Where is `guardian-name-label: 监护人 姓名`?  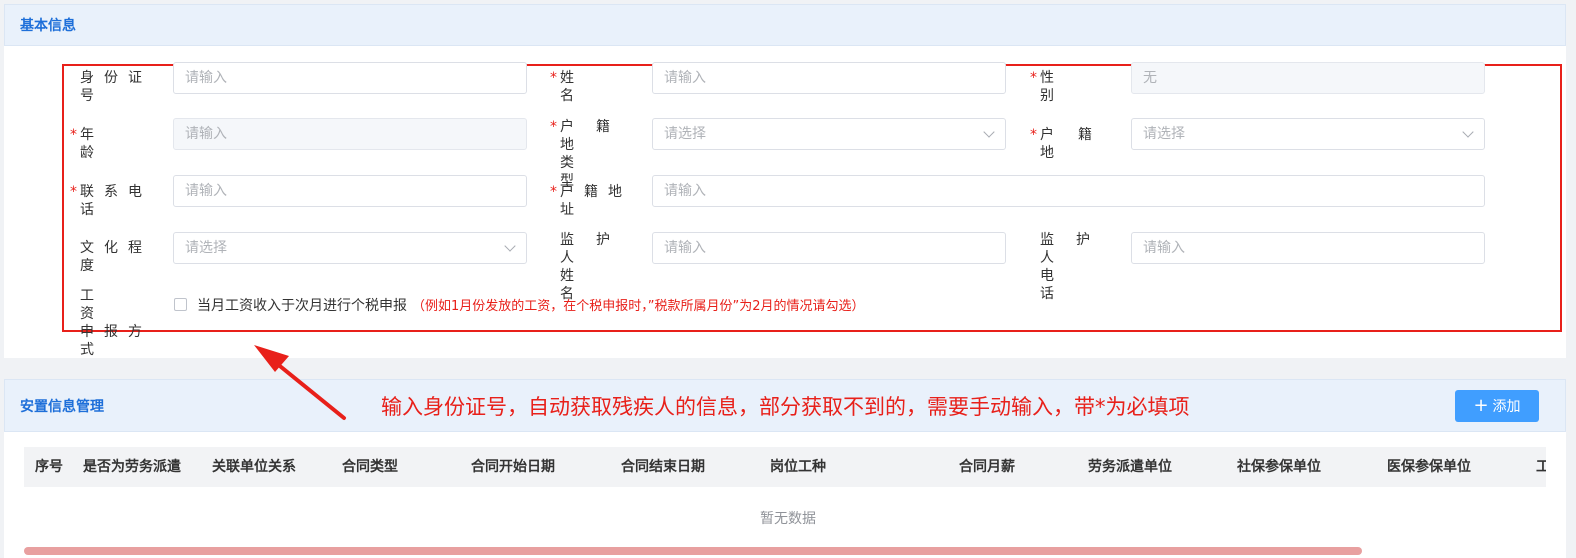 guardian-name-label: 监护人 姓名 is located at coordinates (606, 267).